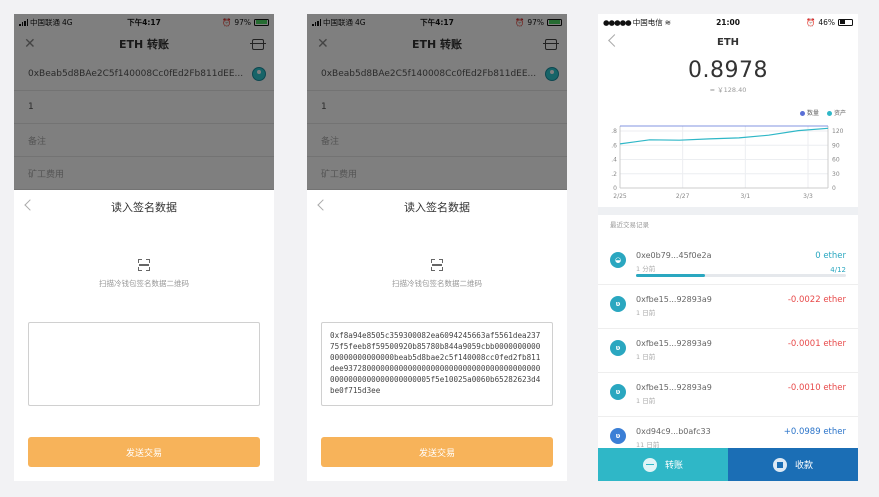 This screenshot has height=497, width=879. Describe the element at coordinates (816, 388) in the screenshot. I see `transaction-amount: -0.0010 ether` at that location.